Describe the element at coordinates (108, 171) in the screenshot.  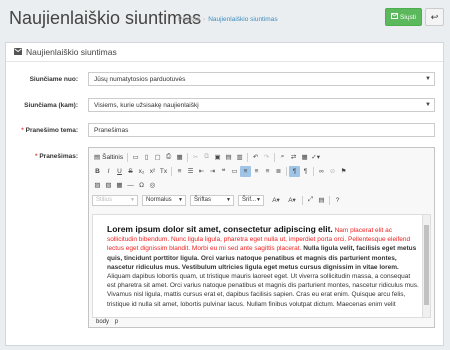
I see `italic-icon: I` at that location.